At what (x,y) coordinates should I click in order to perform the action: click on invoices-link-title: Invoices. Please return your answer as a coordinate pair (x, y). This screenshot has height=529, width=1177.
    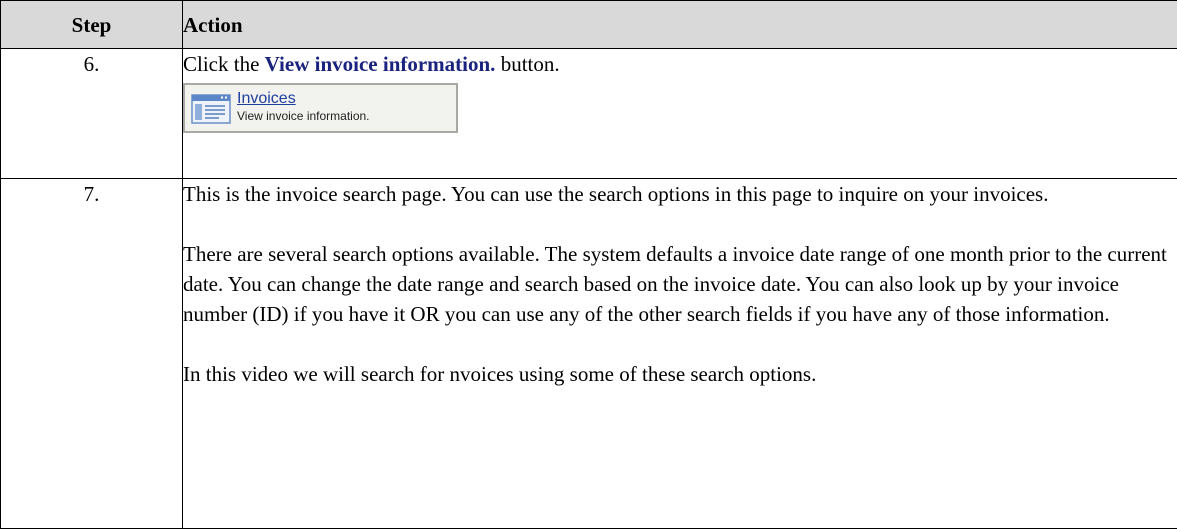
    Looking at the image, I should click on (303, 99).